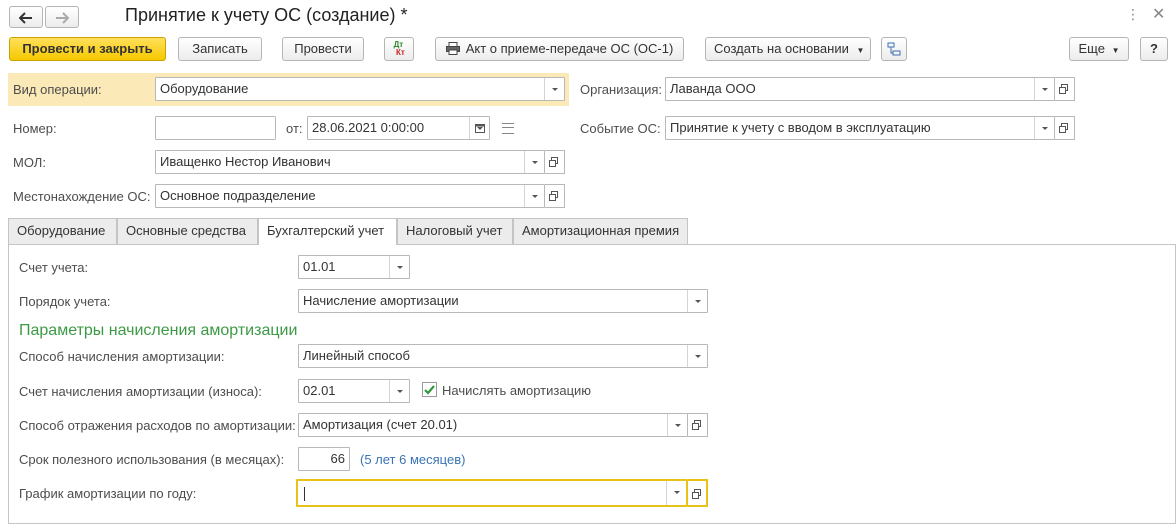 Image resolution: width=1176 pixels, height=524 pixels. I want to click on dtkt-button: Дт Кт, so click(399, 49).